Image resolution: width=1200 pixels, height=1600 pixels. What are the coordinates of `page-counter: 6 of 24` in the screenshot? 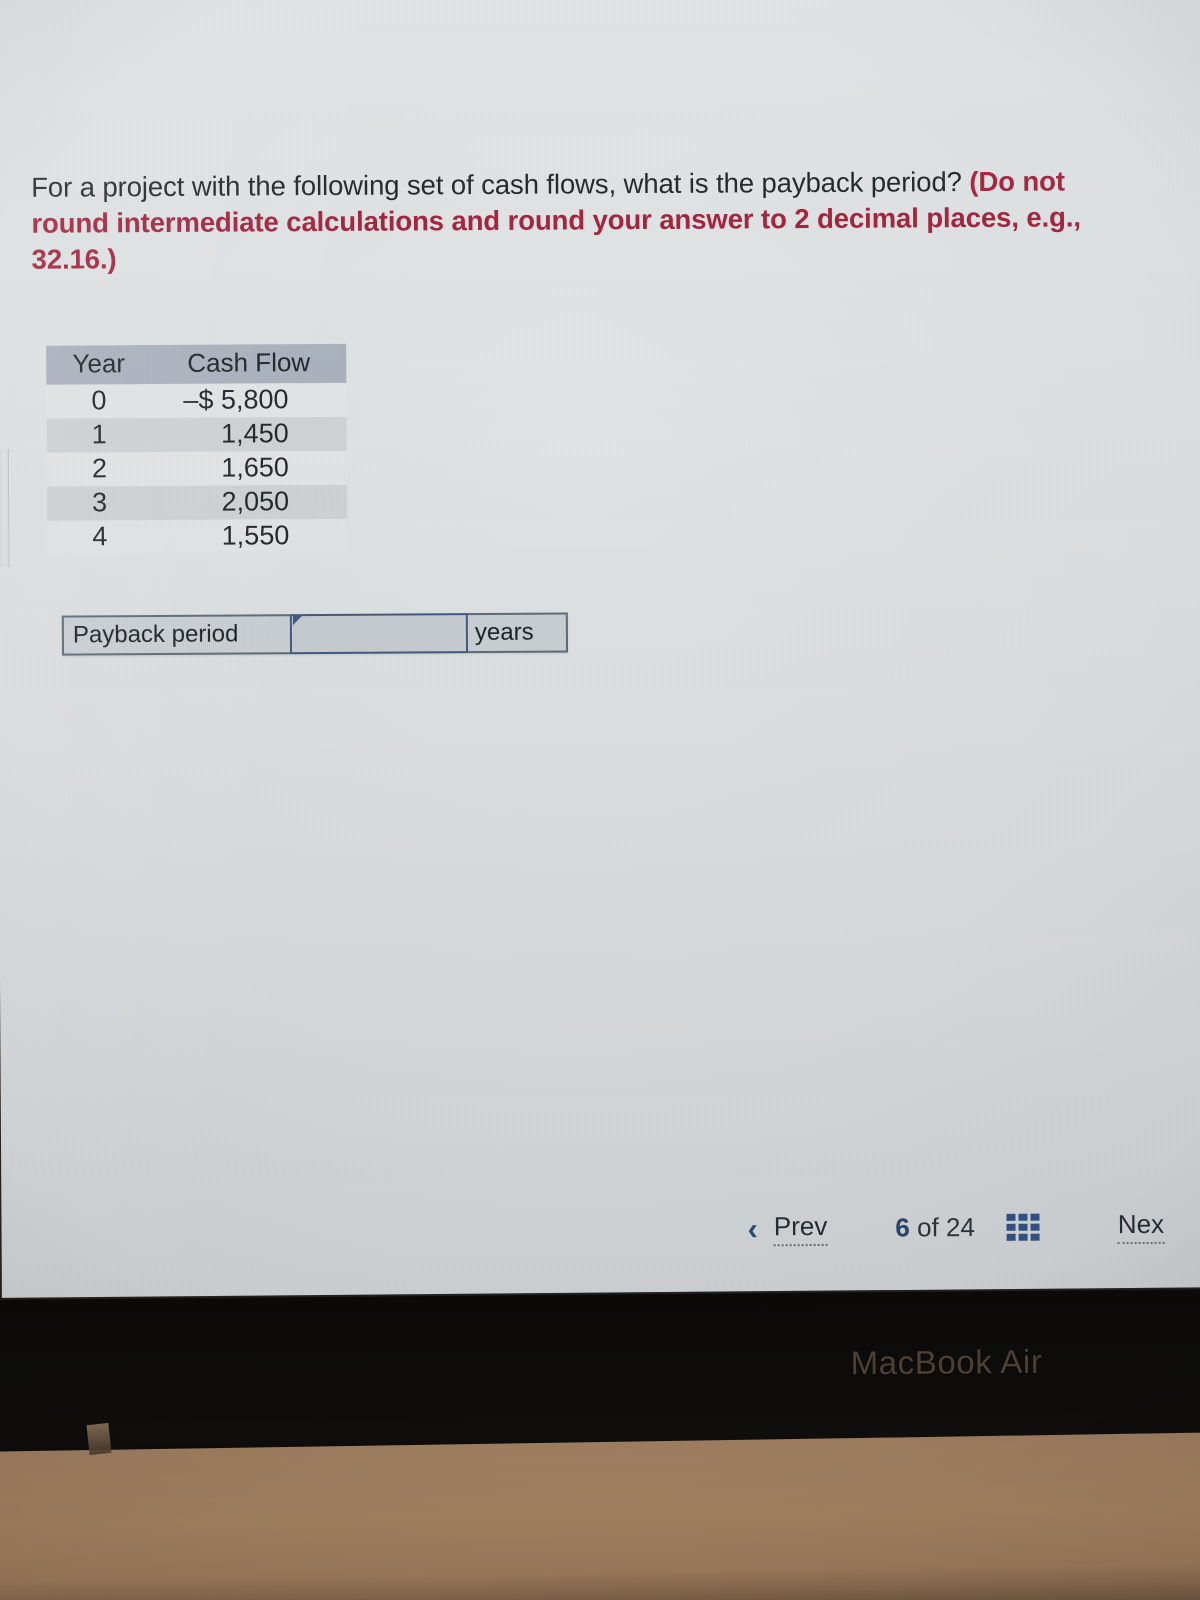 It's located at (935, 1227).